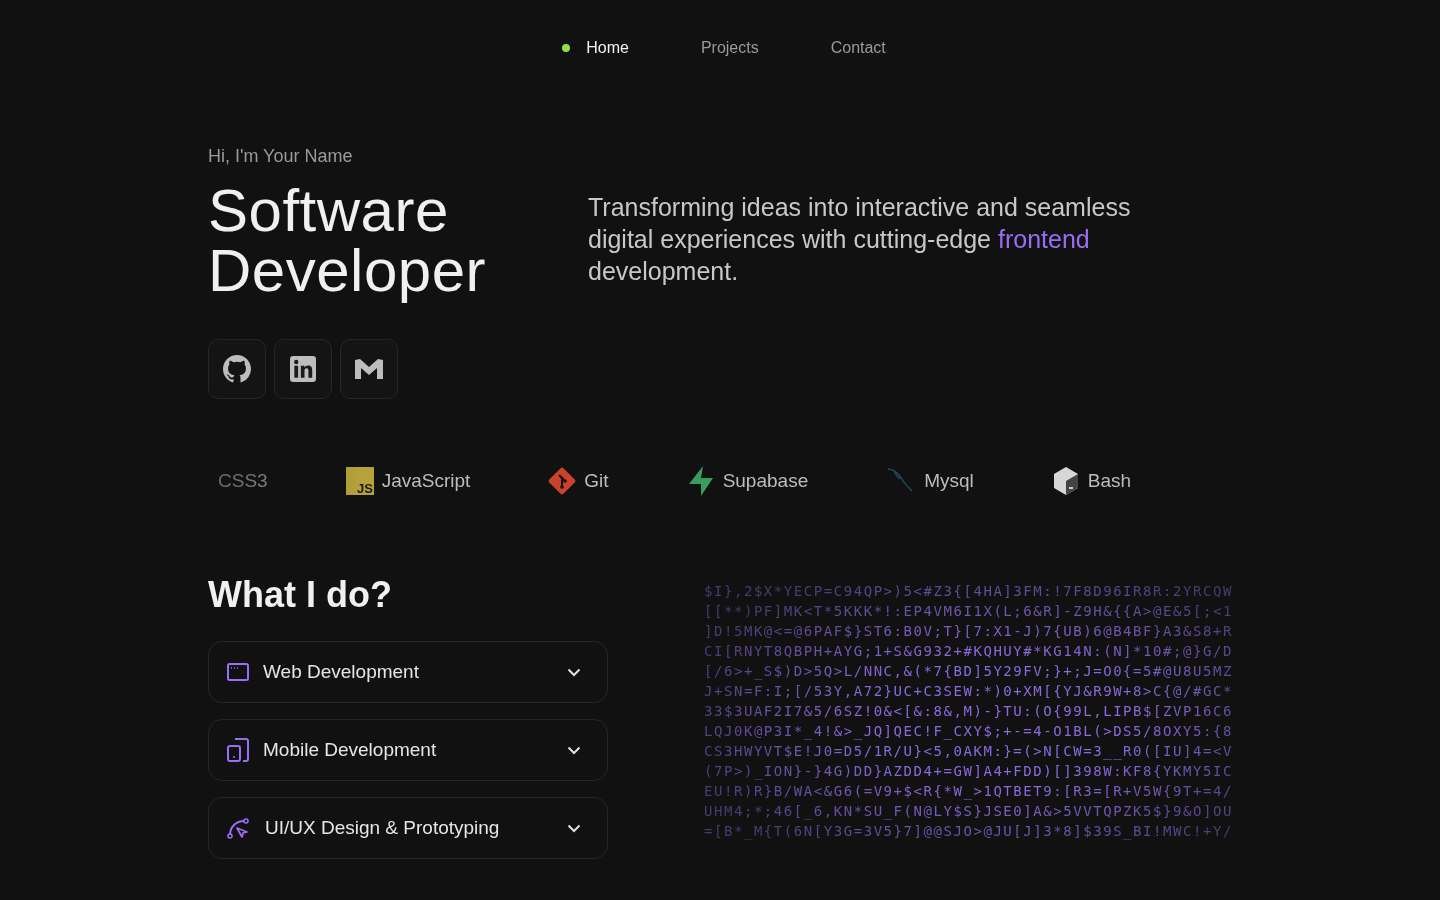  Describe the element at coordinates (949, 481) in the screenshot. I see `tech-label: Mysql` at that location.